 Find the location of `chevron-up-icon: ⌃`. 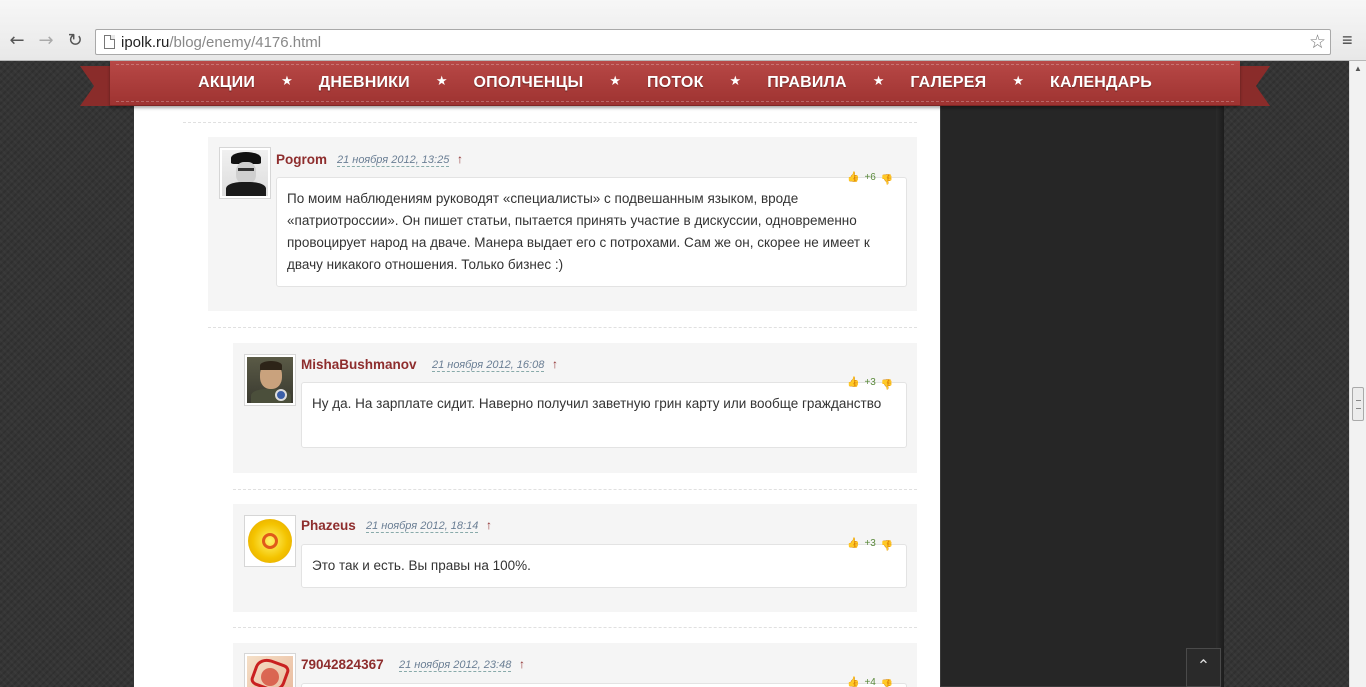

chevron-up-icon: ⌃ is located at coordinates (1203, 666).